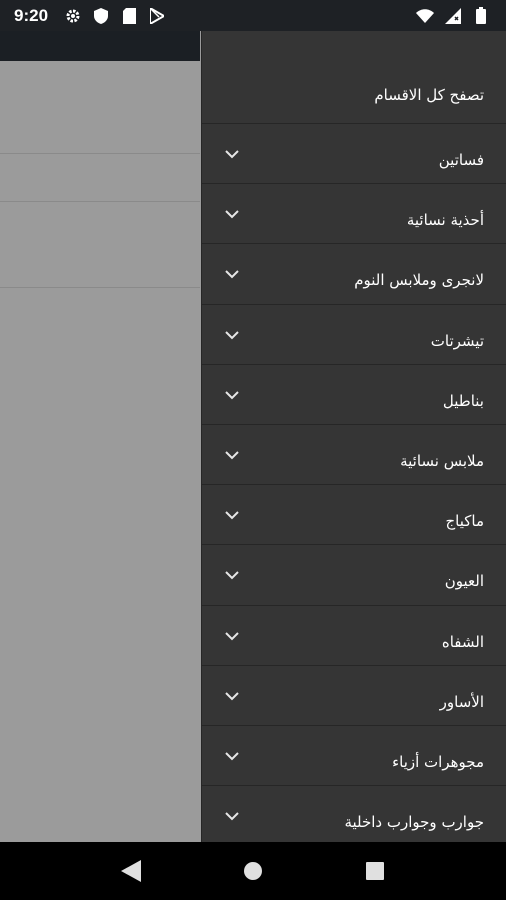 This screenshot has width=506, height=900. What do you see at coordinates (100, 46) in the screenshot?
I see `background-app-bar` at bounding box center [100, 46].